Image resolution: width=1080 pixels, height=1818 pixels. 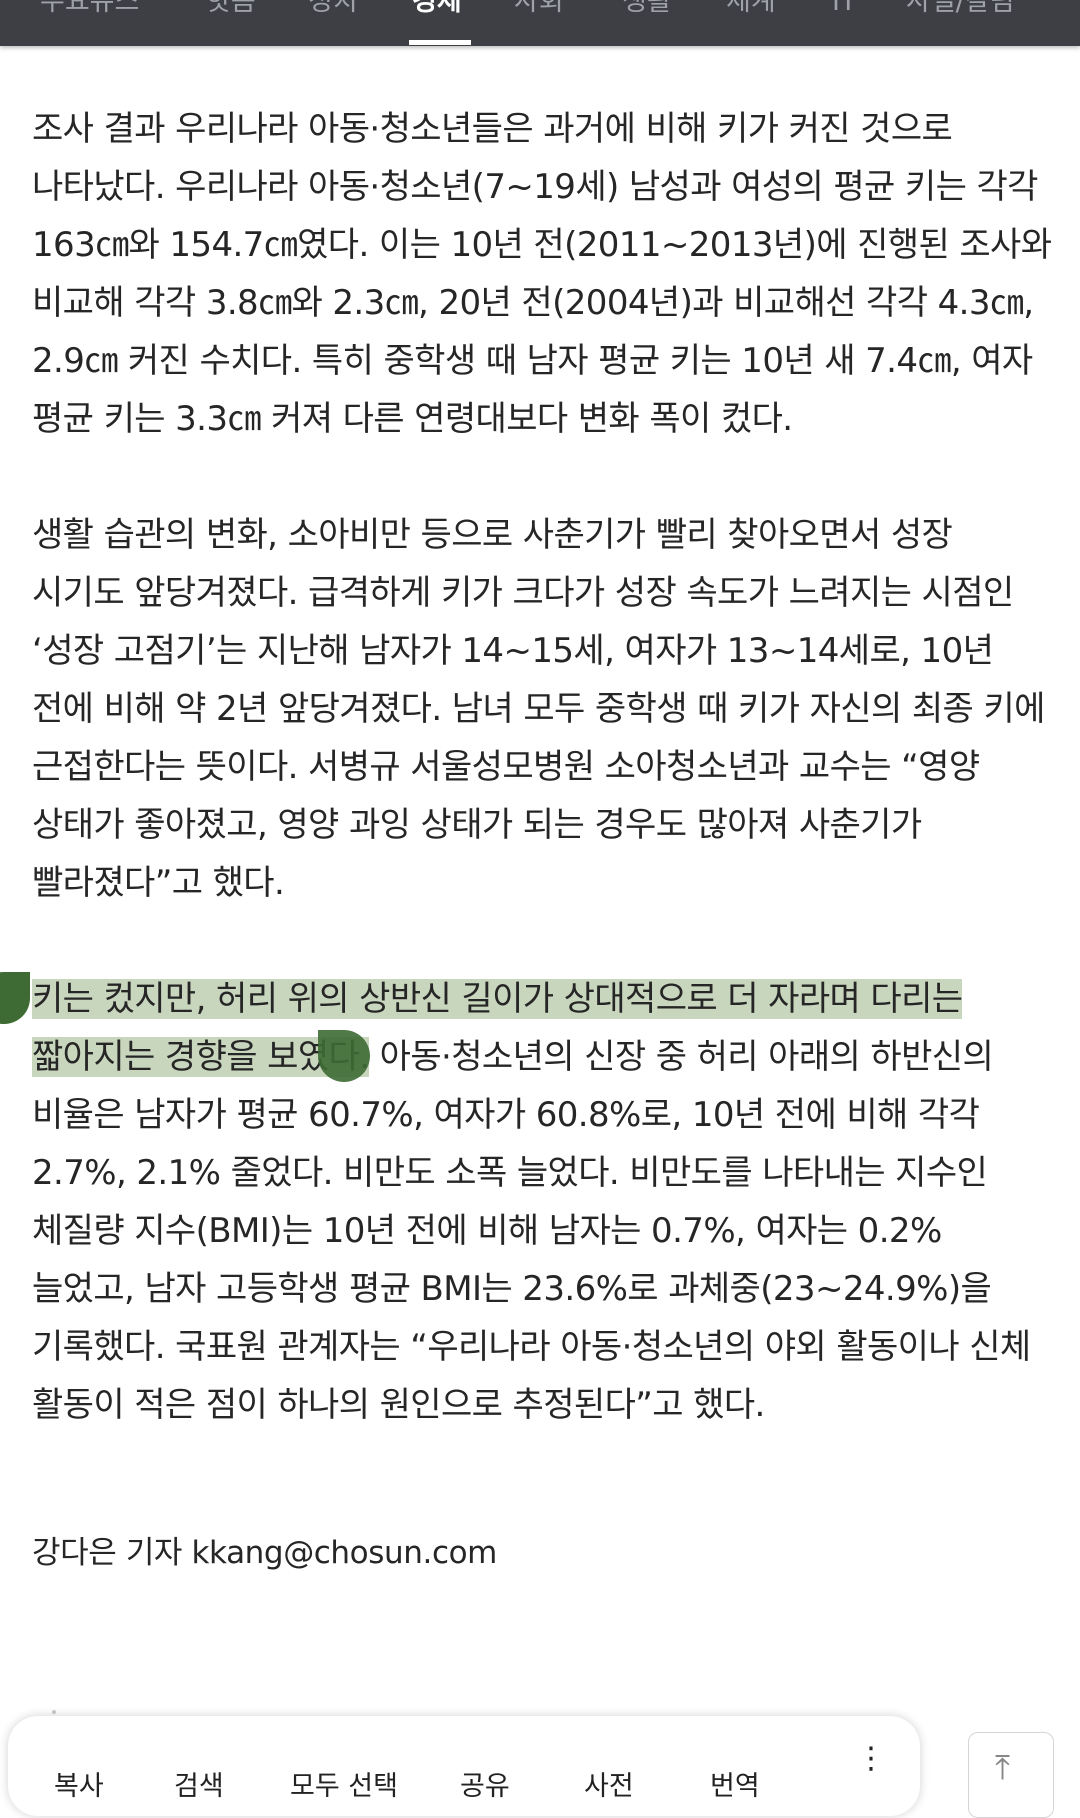 I want to click on selection-end-handle, so click(x=344, y=1056).